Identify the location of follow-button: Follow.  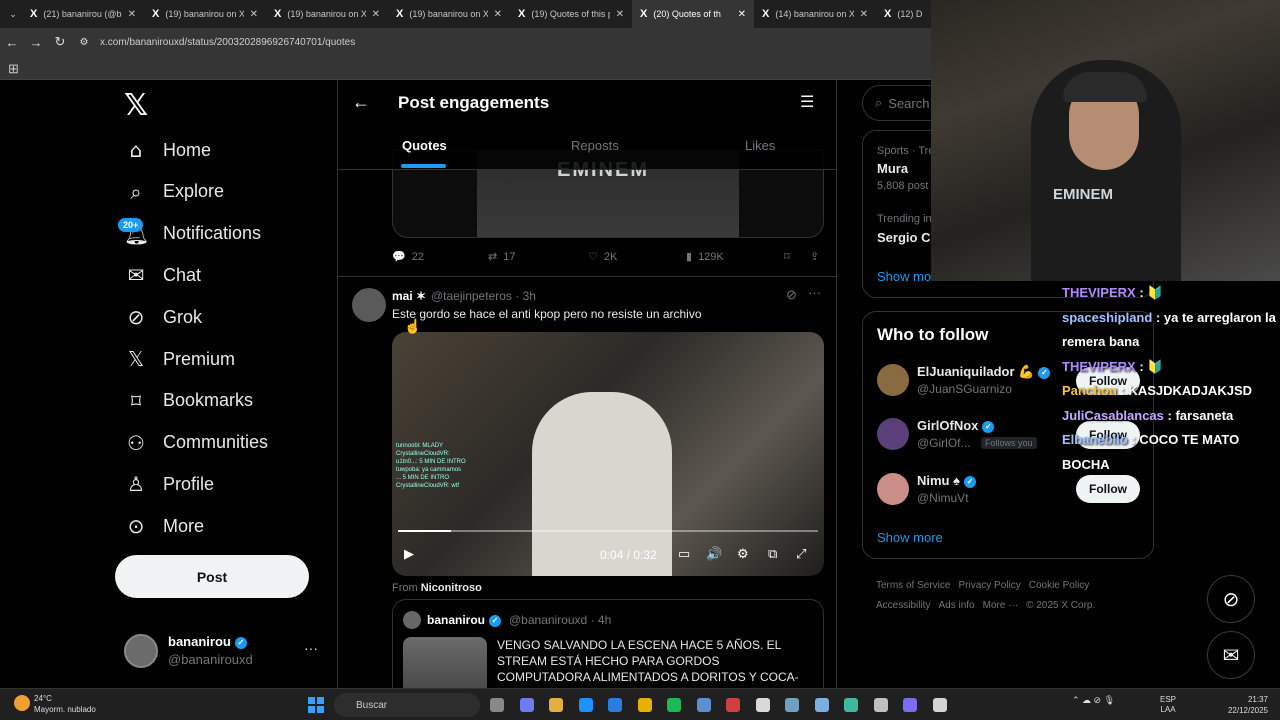
(1108, 489).